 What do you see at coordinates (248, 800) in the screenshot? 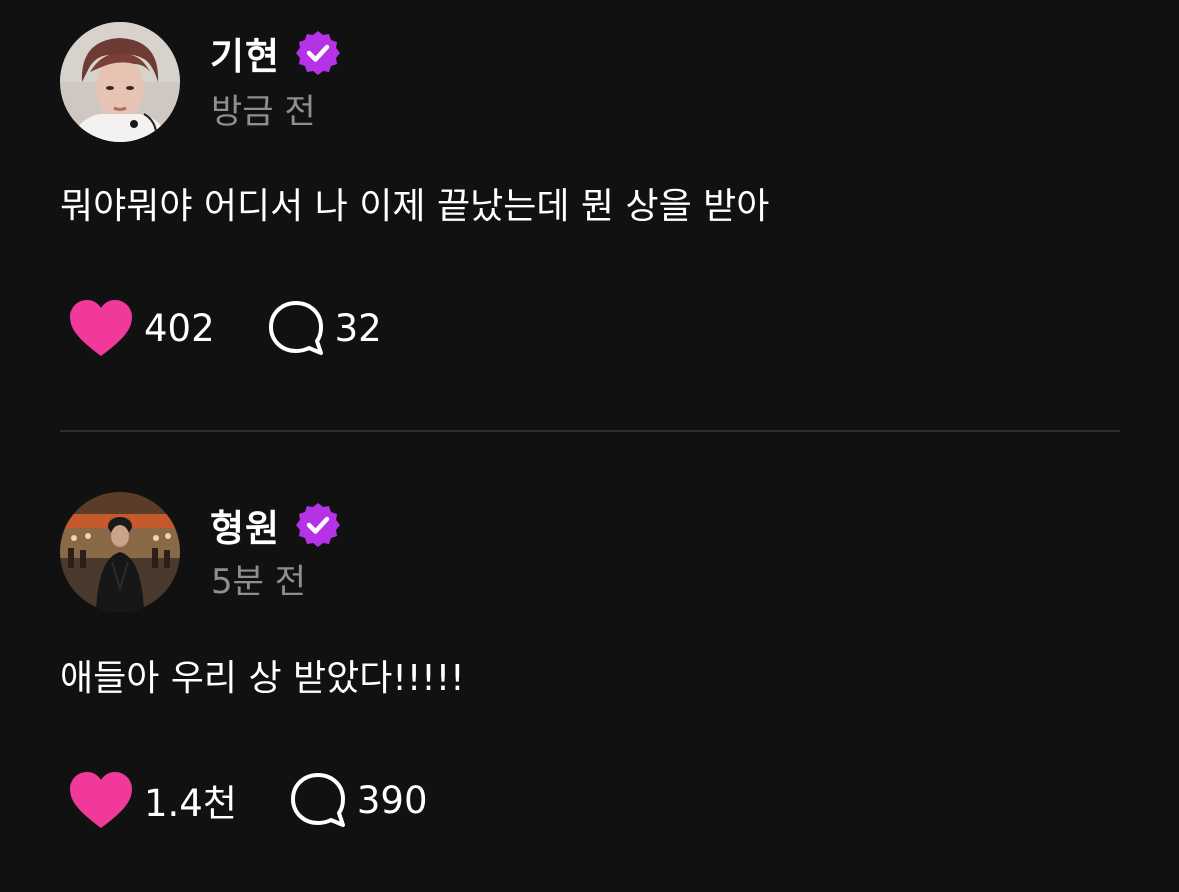
I see `post-actions: 1.4천 390` at bounding box center [248, 800].